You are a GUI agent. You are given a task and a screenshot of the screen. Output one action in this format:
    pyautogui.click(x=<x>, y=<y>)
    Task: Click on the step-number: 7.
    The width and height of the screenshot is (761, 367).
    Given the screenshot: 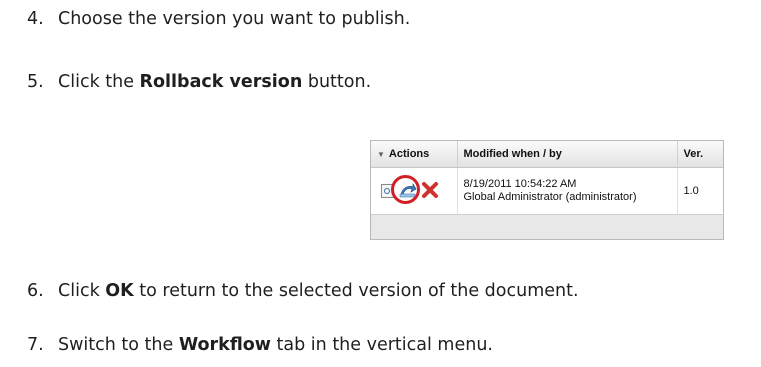 What is the action you would take?
    pyautogui.click(x=35, y=345)
    